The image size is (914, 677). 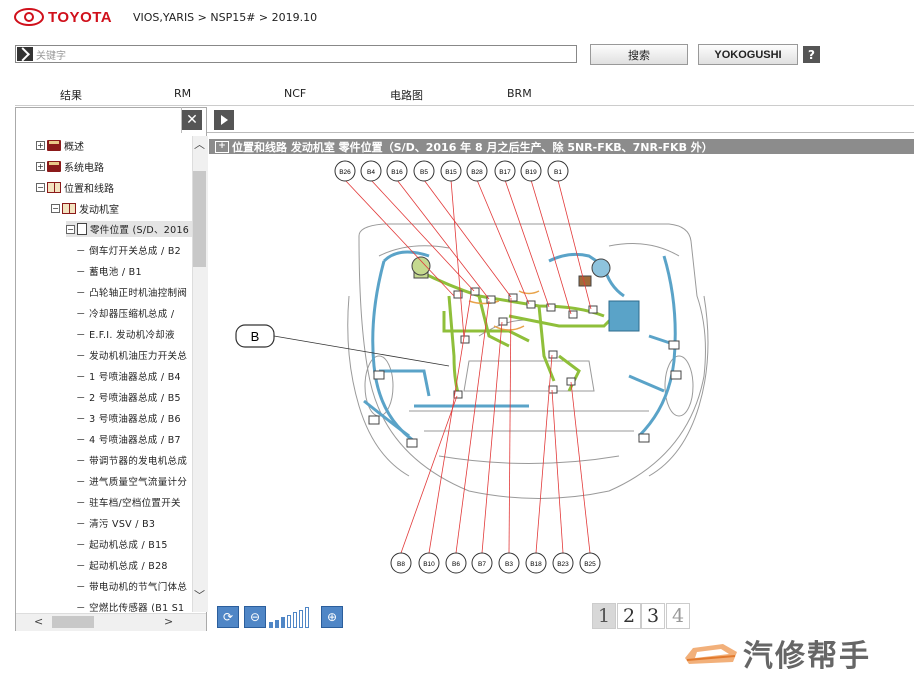 What do you see at coordinates (131, 355) in the screenshot?
I see `tree-leaf: － 发动机机油压力开关总` at bounding box center [131, 355].